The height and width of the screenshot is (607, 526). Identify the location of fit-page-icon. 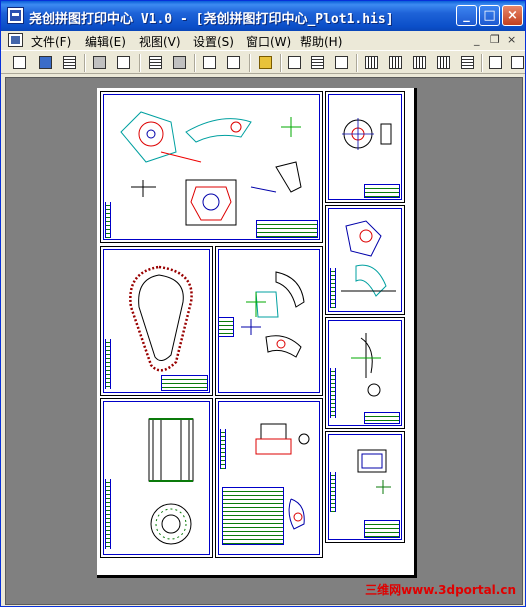
(209, 62).